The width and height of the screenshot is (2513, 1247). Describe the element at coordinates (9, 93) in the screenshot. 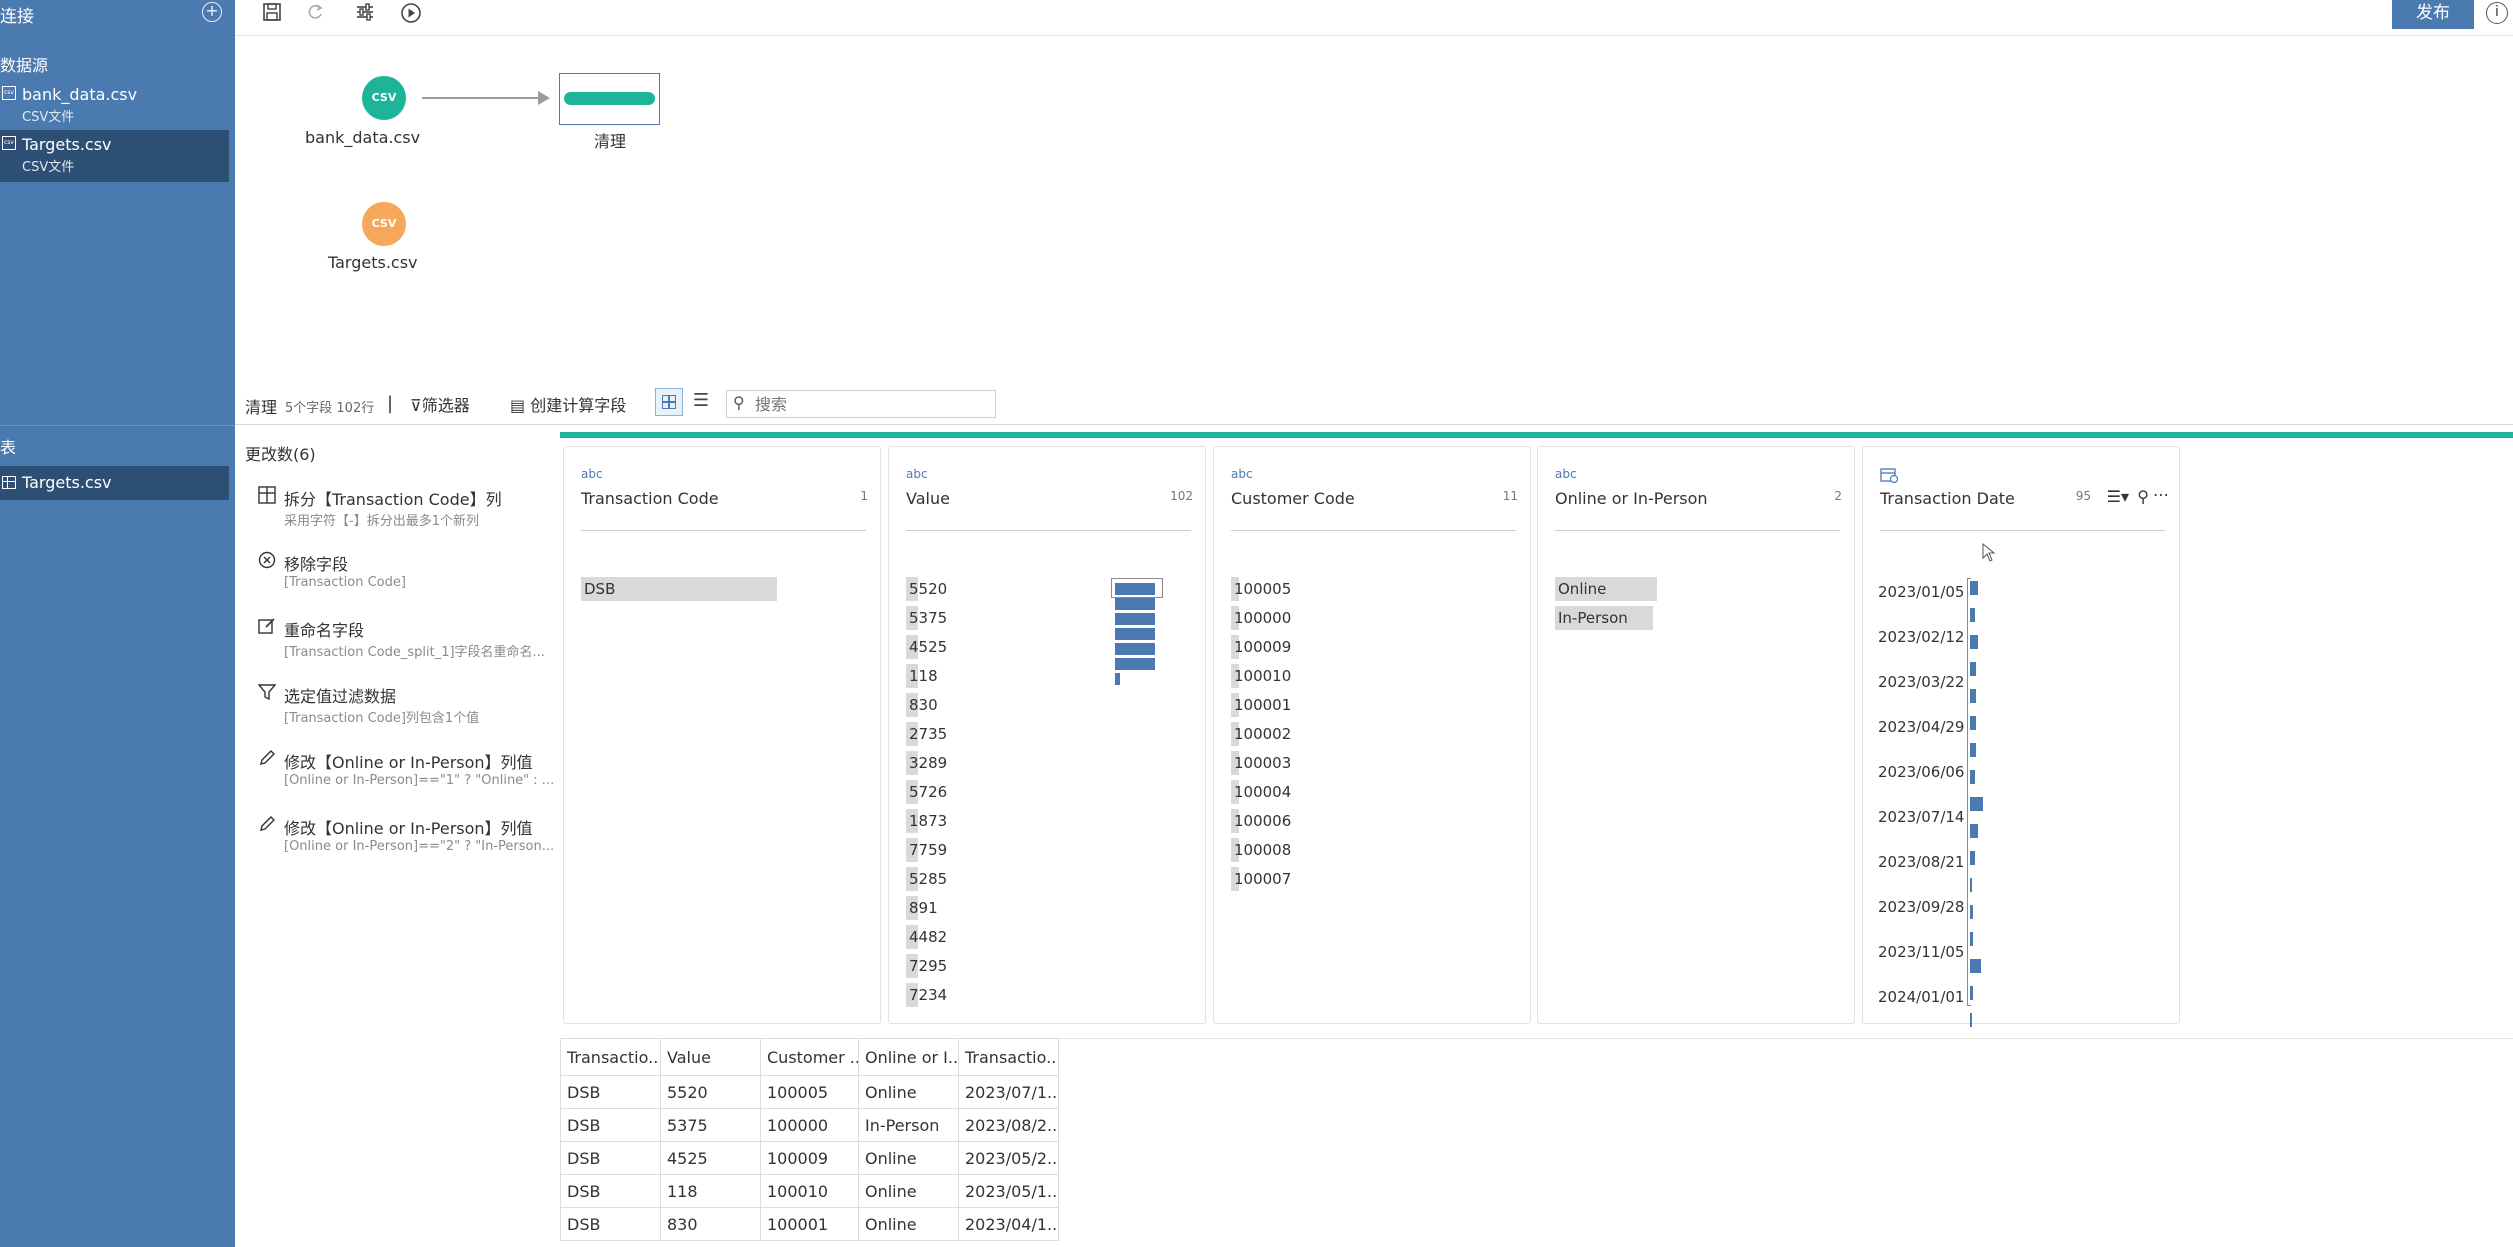

I see `csv-file-icon: csv` at that location.